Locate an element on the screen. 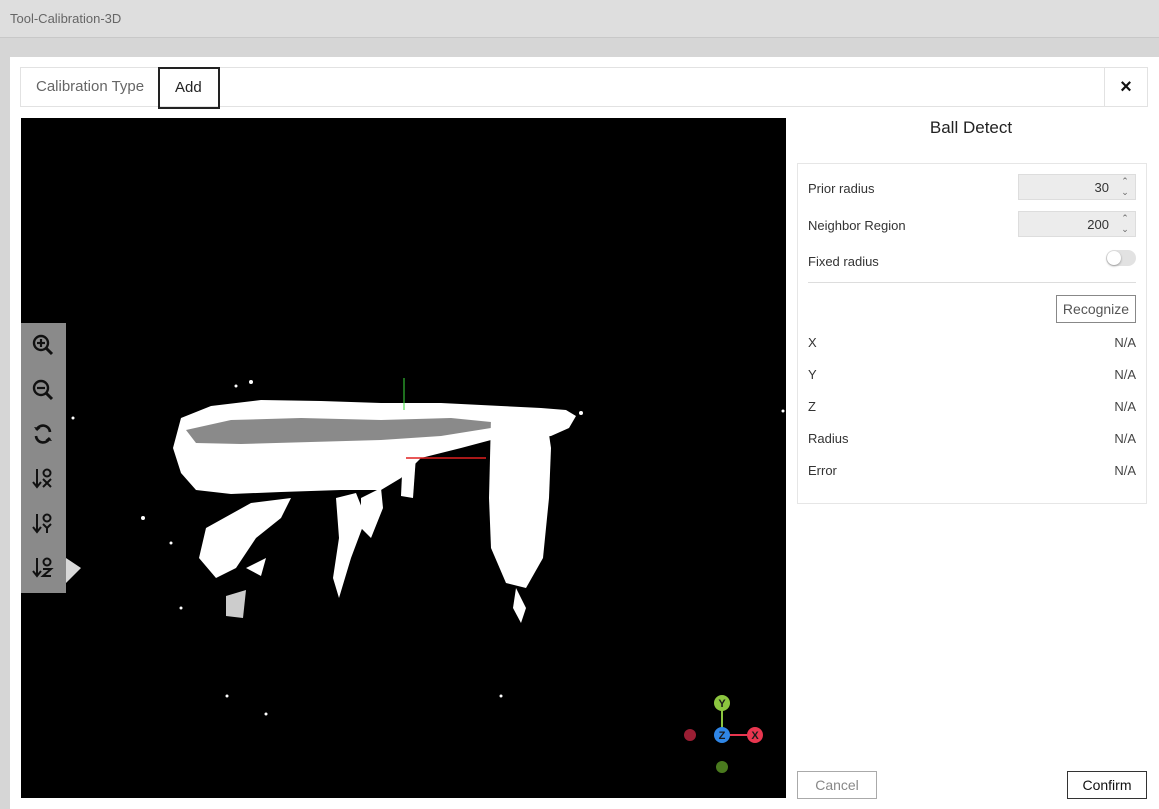 The height and width of the screenshot is (809, 1159). x-axis-label: X is located at coordinates (755, 736).